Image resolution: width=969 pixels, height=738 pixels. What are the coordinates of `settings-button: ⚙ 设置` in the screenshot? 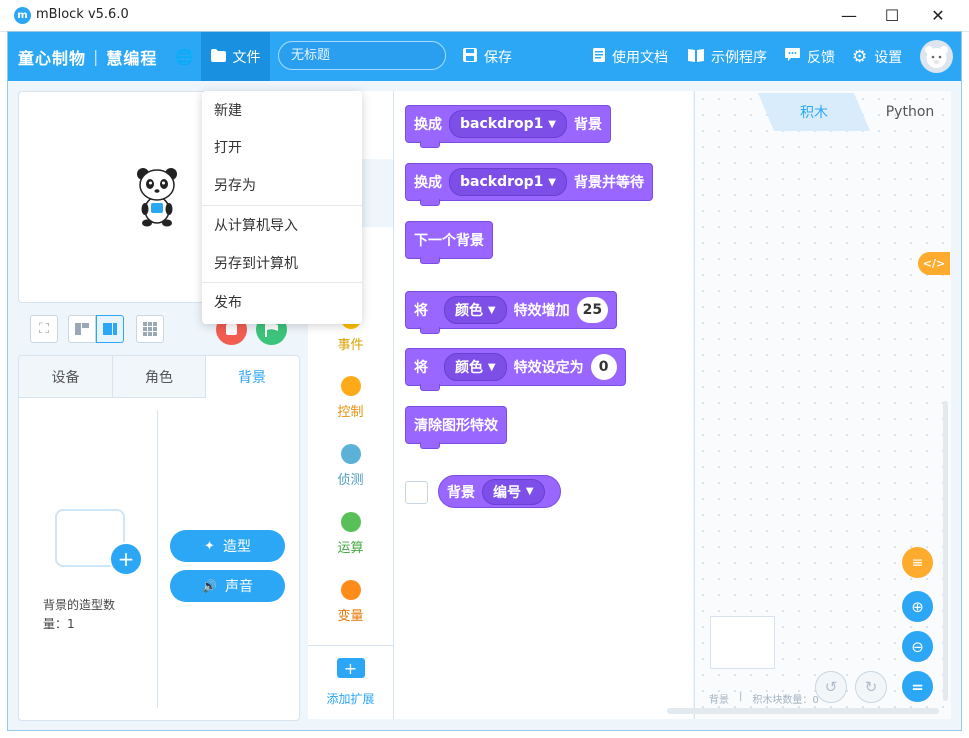 It's located at (877, 56).